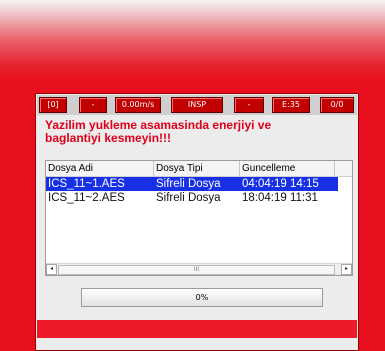 The width and height of the screenshot is (385, 351). I want to click on file-name: ICS_11~1.AES, so click(86, 184).